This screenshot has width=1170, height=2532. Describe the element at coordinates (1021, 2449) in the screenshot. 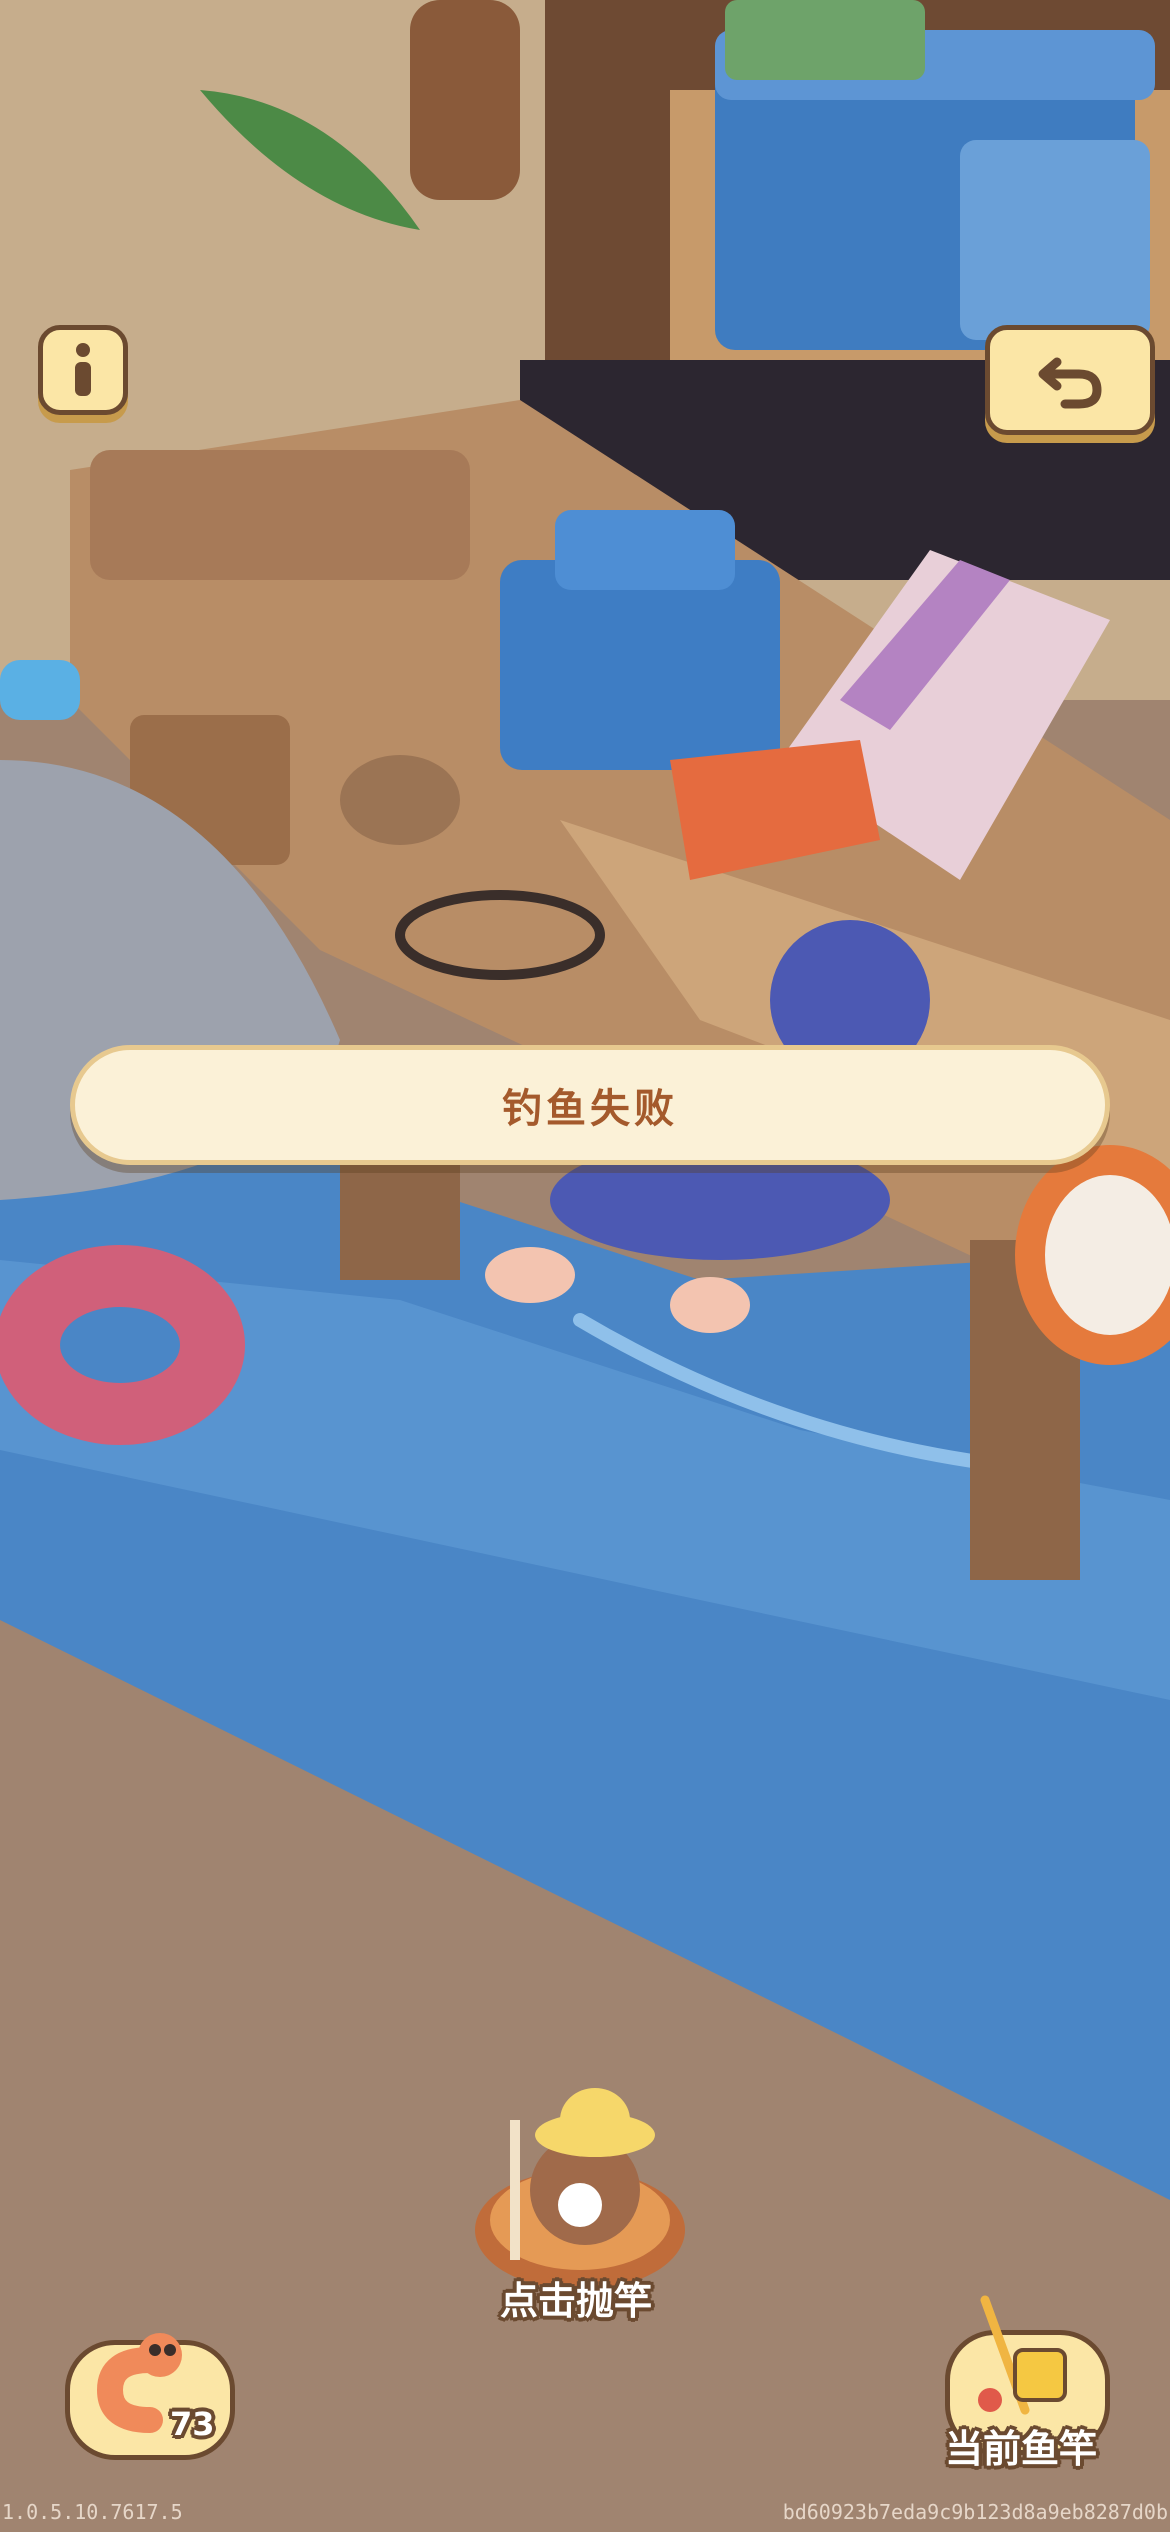

I see `current-rod-label: 当前鱼竿` at that location.